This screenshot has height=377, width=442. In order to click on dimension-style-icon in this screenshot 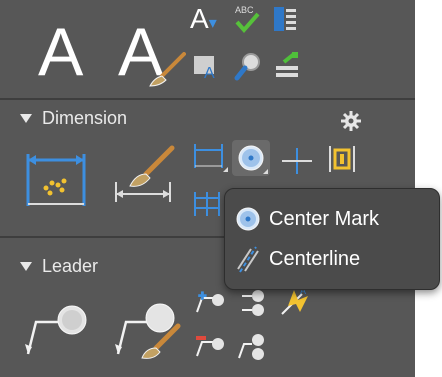, I will do `click(145, 174)`.